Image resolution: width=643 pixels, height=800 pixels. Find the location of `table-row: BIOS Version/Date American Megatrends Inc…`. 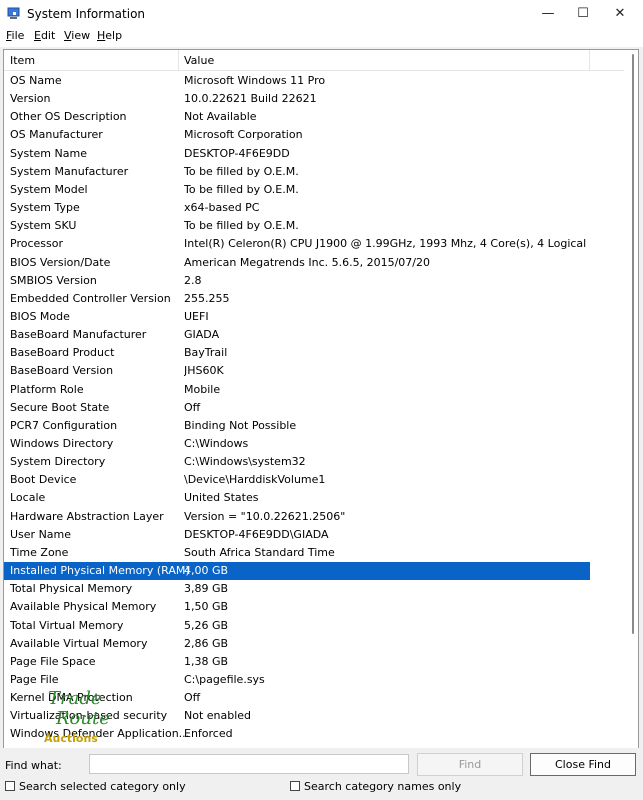

table-row: BIOS Version/Date American Megatrends Inc… is located at coordinates (297, 263).